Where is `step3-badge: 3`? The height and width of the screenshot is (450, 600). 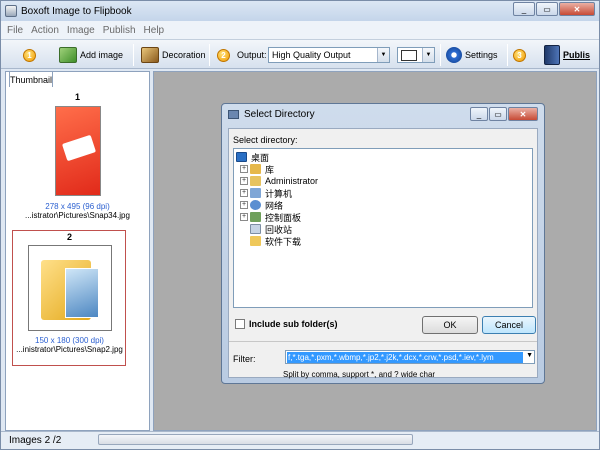
step3-badge: 3 is located at coordinates (519, 55).